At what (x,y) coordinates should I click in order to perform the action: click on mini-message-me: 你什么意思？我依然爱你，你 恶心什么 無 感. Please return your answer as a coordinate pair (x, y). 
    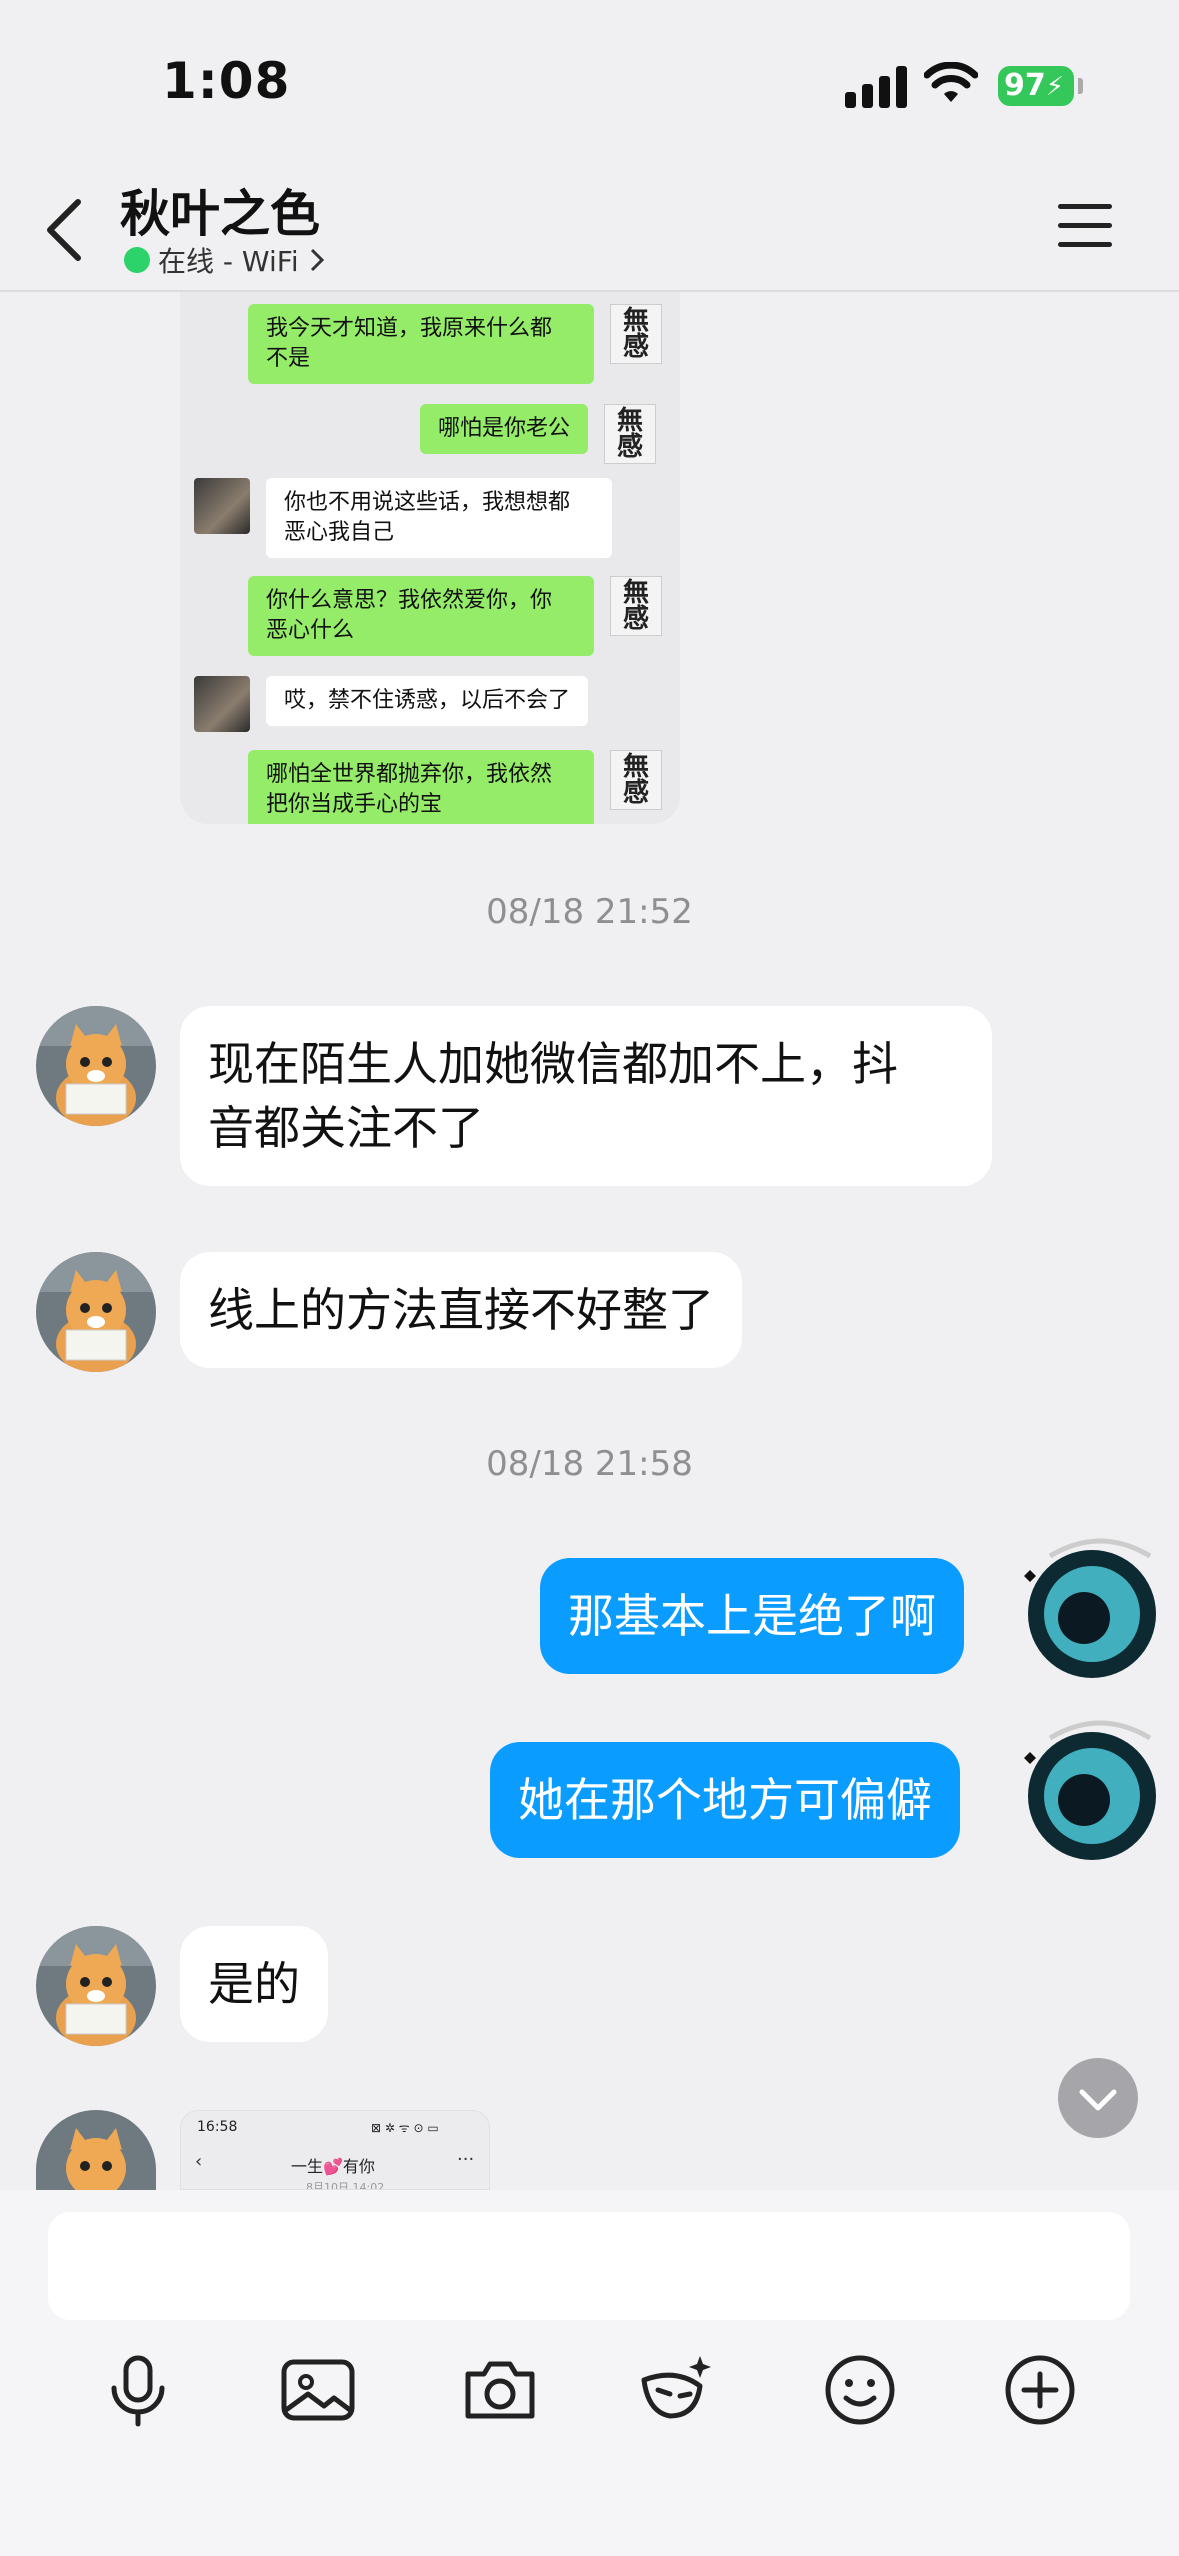
    Looking at the image, I should click on (455, 616).